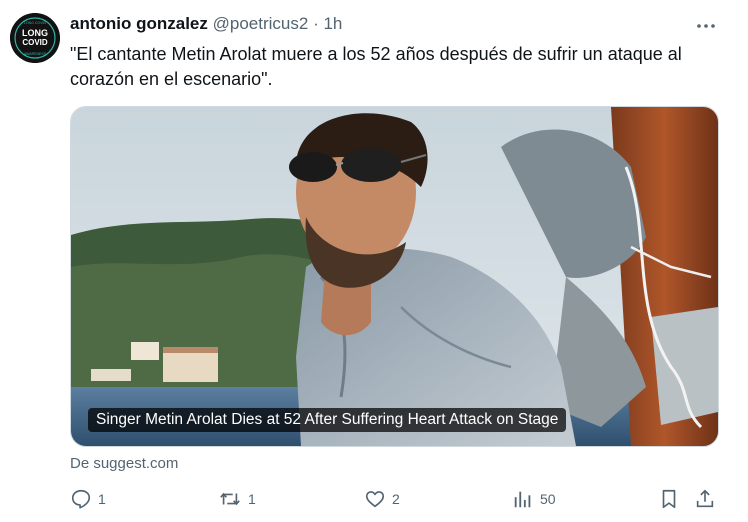 The image size is (748, 522). What do you see at coordinates (522, 499) in the screenshot?
I see `views-icon` at bounding box center [522, 499].